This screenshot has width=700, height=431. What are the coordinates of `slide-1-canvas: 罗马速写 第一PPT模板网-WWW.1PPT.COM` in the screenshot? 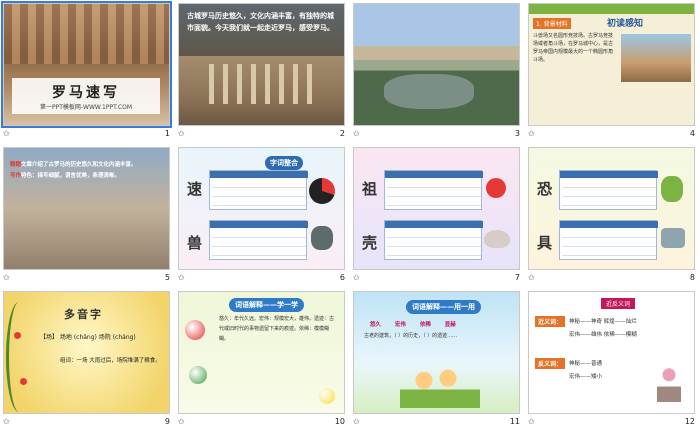 It's located at (86, 64).